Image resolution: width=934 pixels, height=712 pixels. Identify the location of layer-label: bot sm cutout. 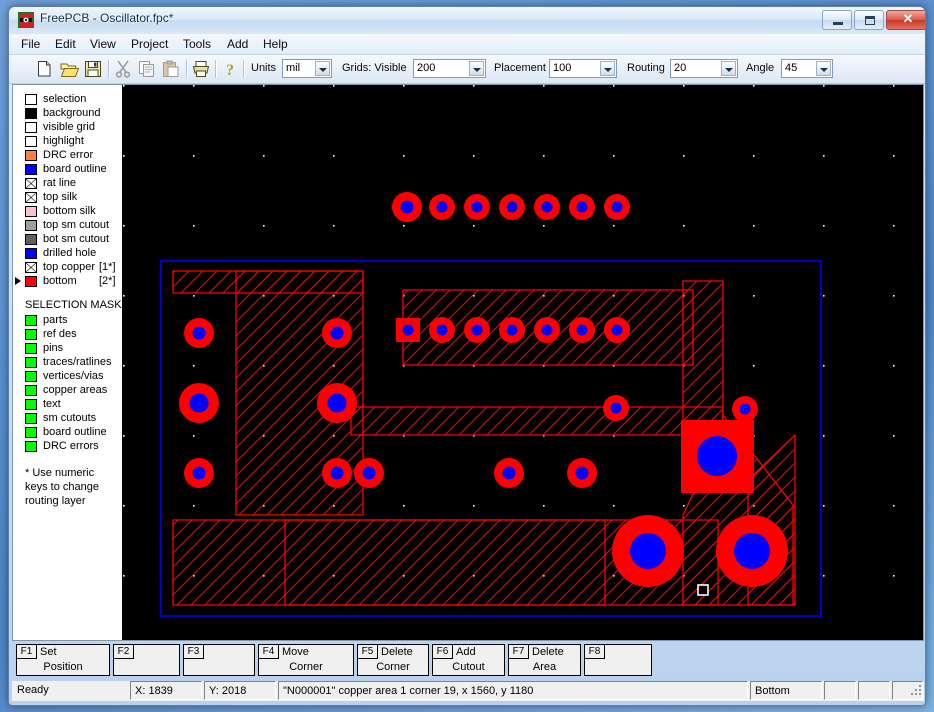
(76, 239).